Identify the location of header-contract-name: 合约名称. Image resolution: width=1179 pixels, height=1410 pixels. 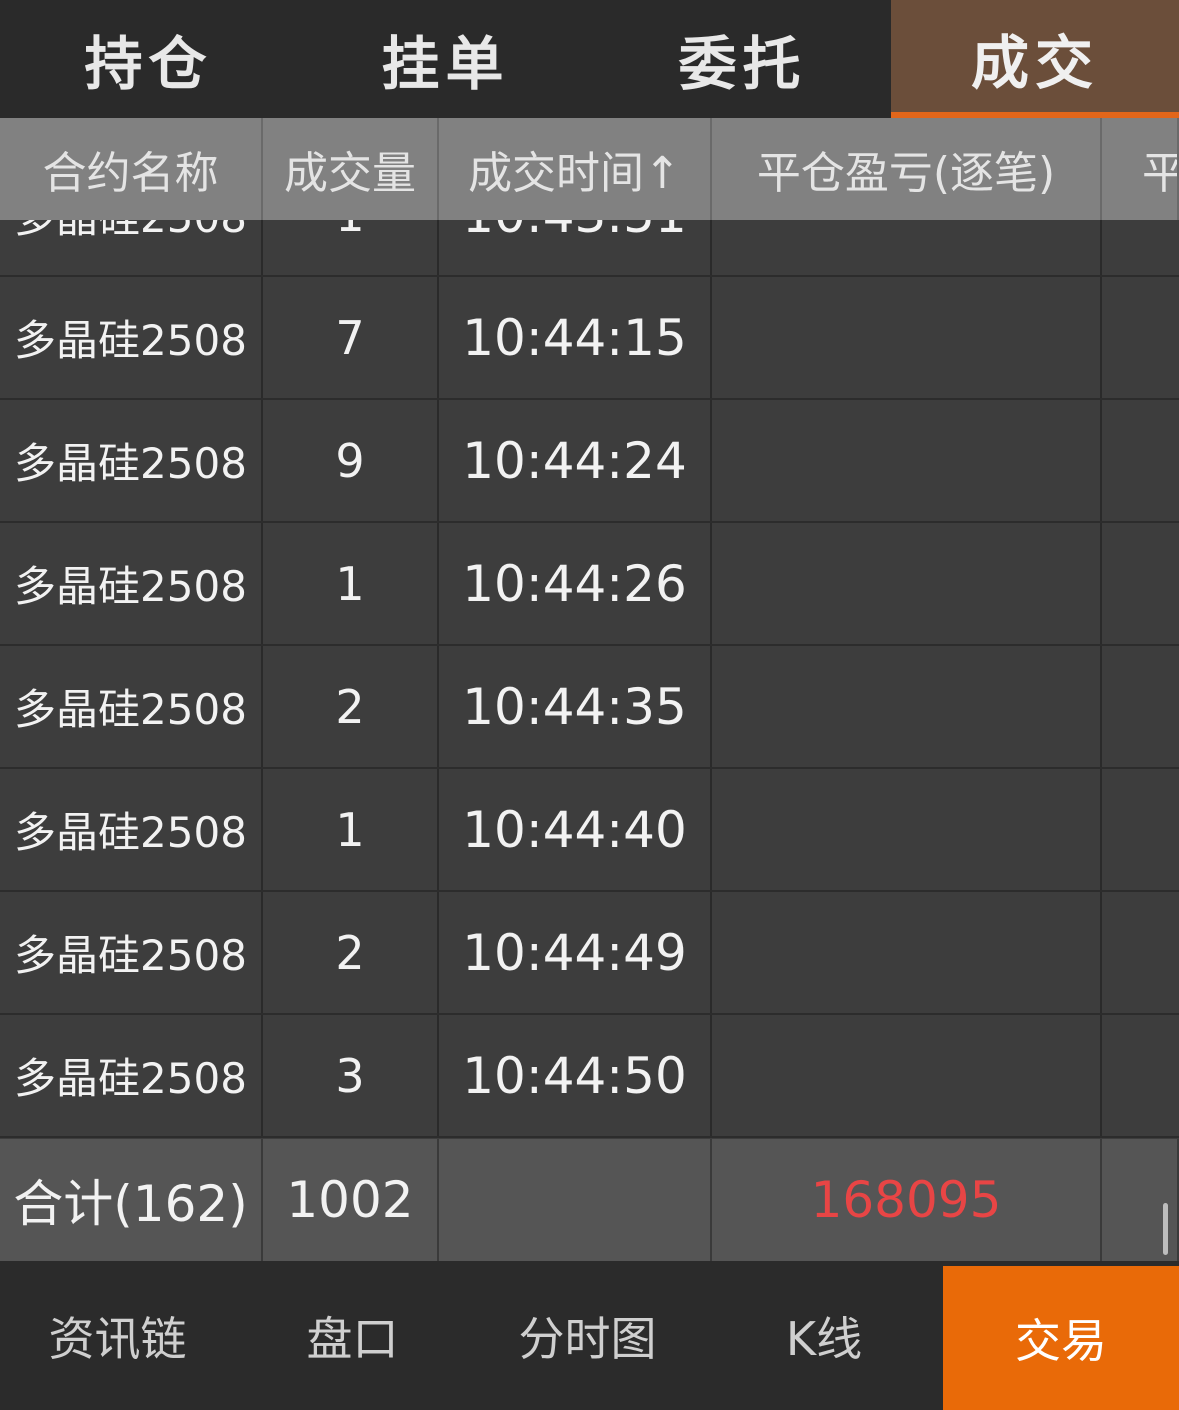
(131, 169).